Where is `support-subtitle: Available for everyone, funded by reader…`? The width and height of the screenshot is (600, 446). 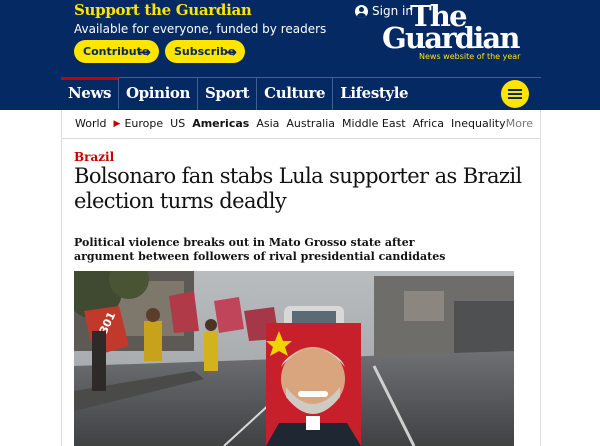 support-subtitle: Available for everyone, funded by reader… is located at coordinates (200, 29).